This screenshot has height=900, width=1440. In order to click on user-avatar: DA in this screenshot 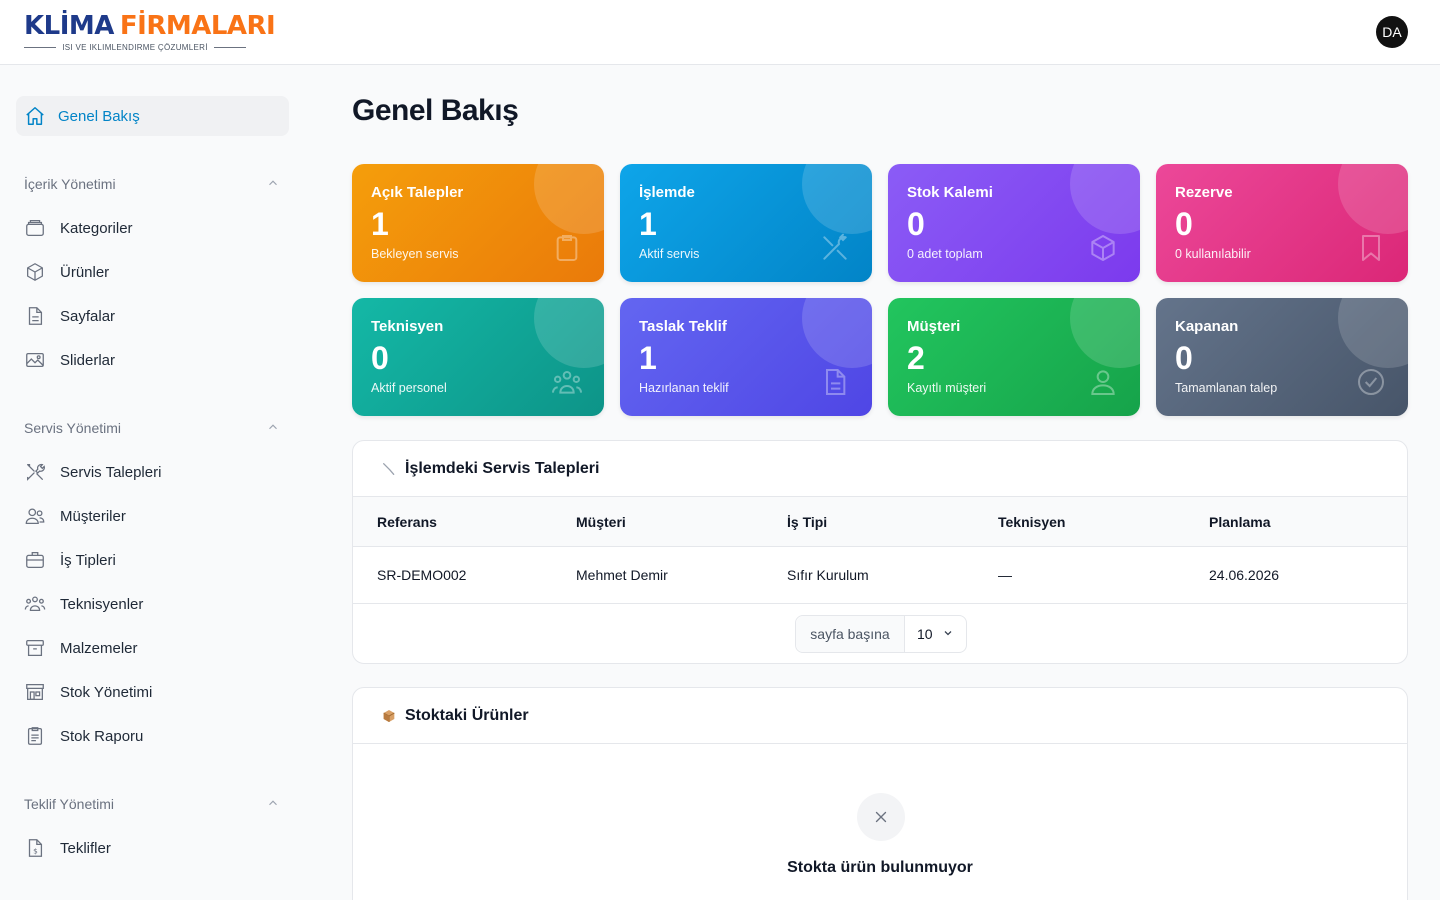, I will do `click(1392, 32)`.